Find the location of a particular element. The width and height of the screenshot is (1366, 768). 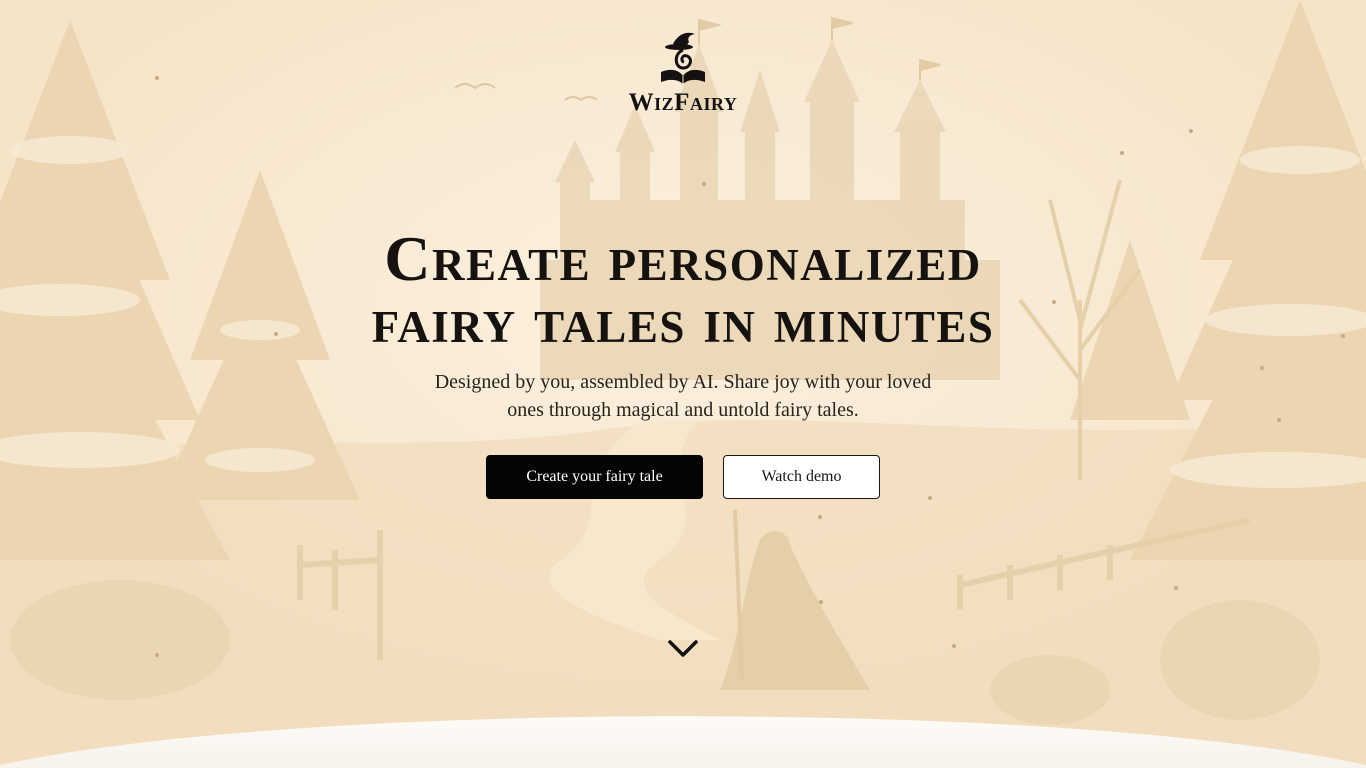

hero-actions: Create your fairy tale Watch demo is located at coordinates (683, 477).